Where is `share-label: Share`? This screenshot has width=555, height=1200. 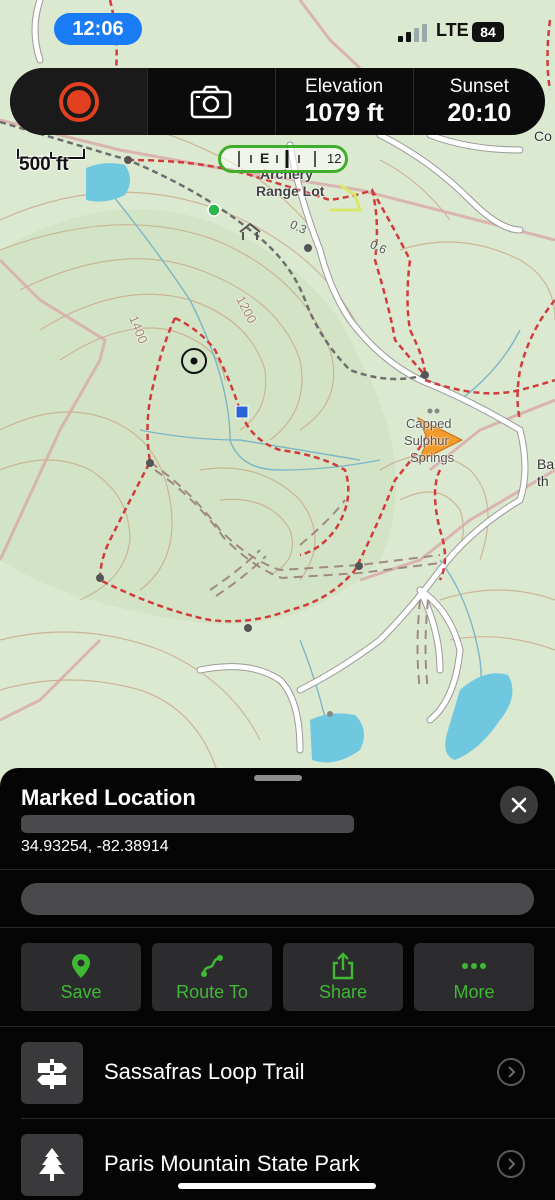
share-label: Share is located at coordinates (343, 991).